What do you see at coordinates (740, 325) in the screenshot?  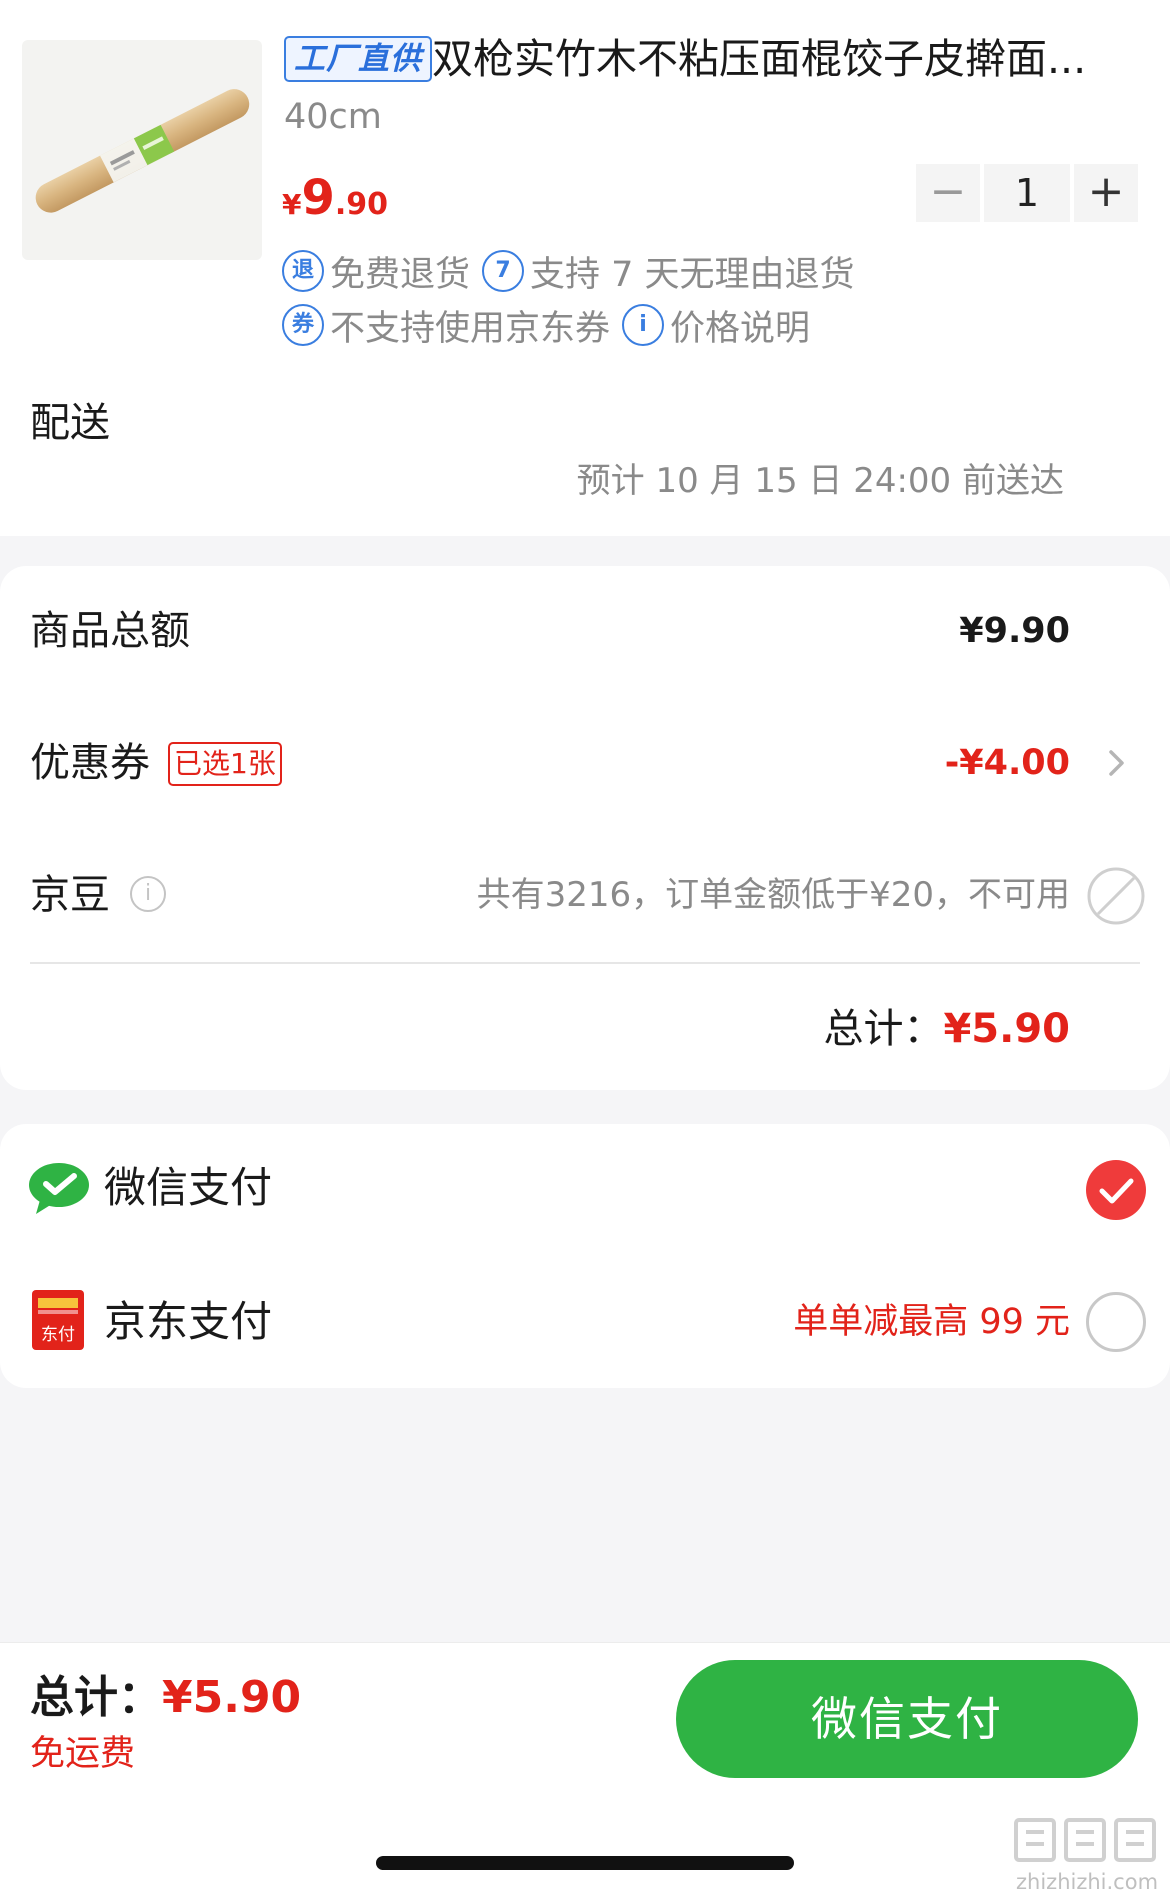 I see `price-info-link: 价格说明` at bounding box center [740, 325].